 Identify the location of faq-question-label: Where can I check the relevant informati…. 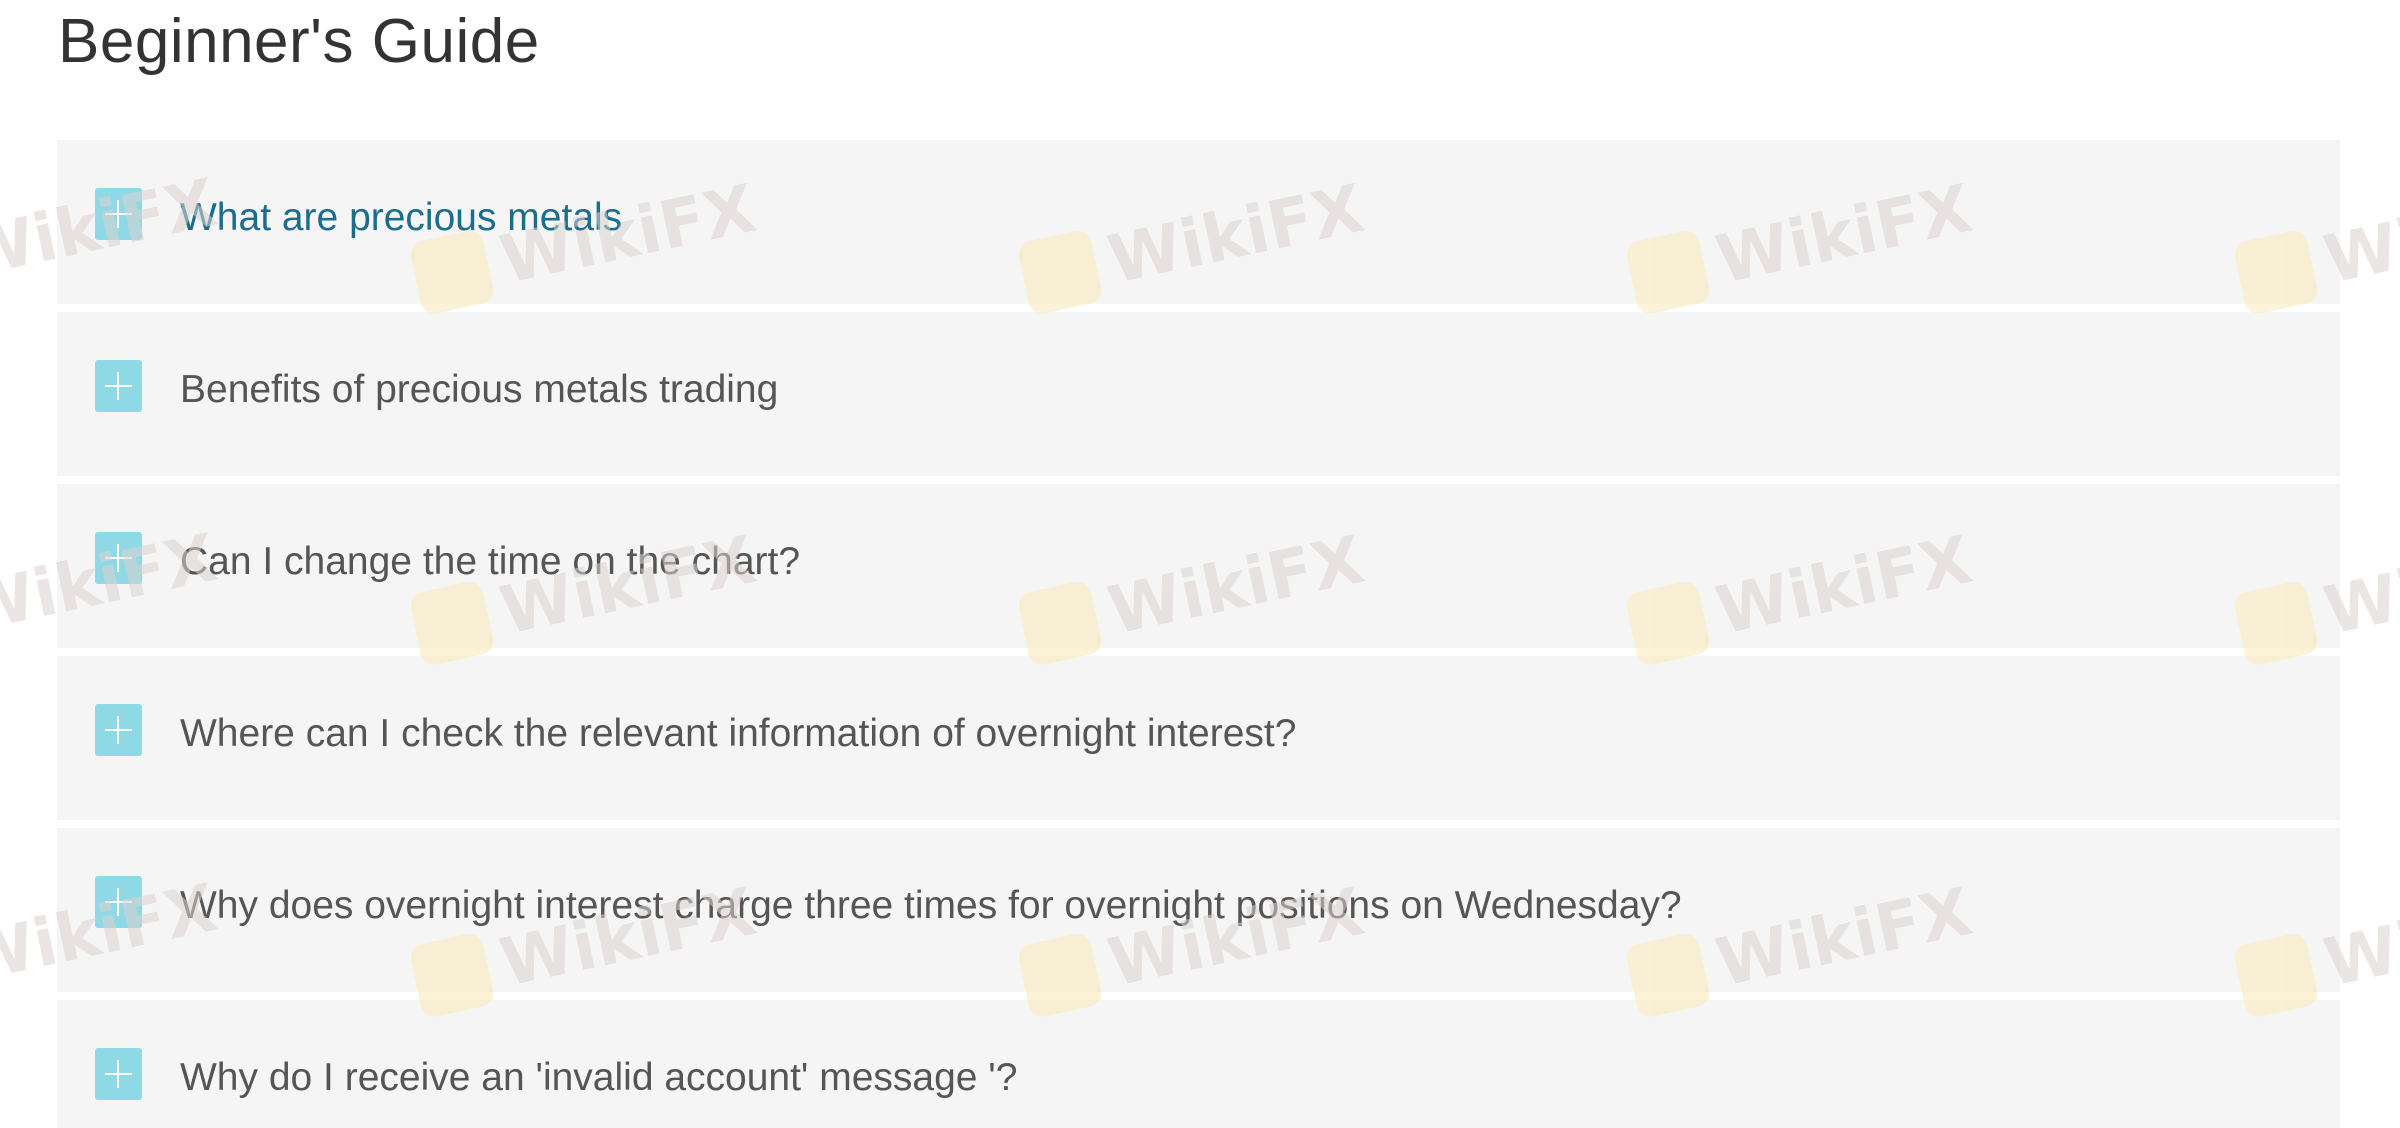
(738, 734).